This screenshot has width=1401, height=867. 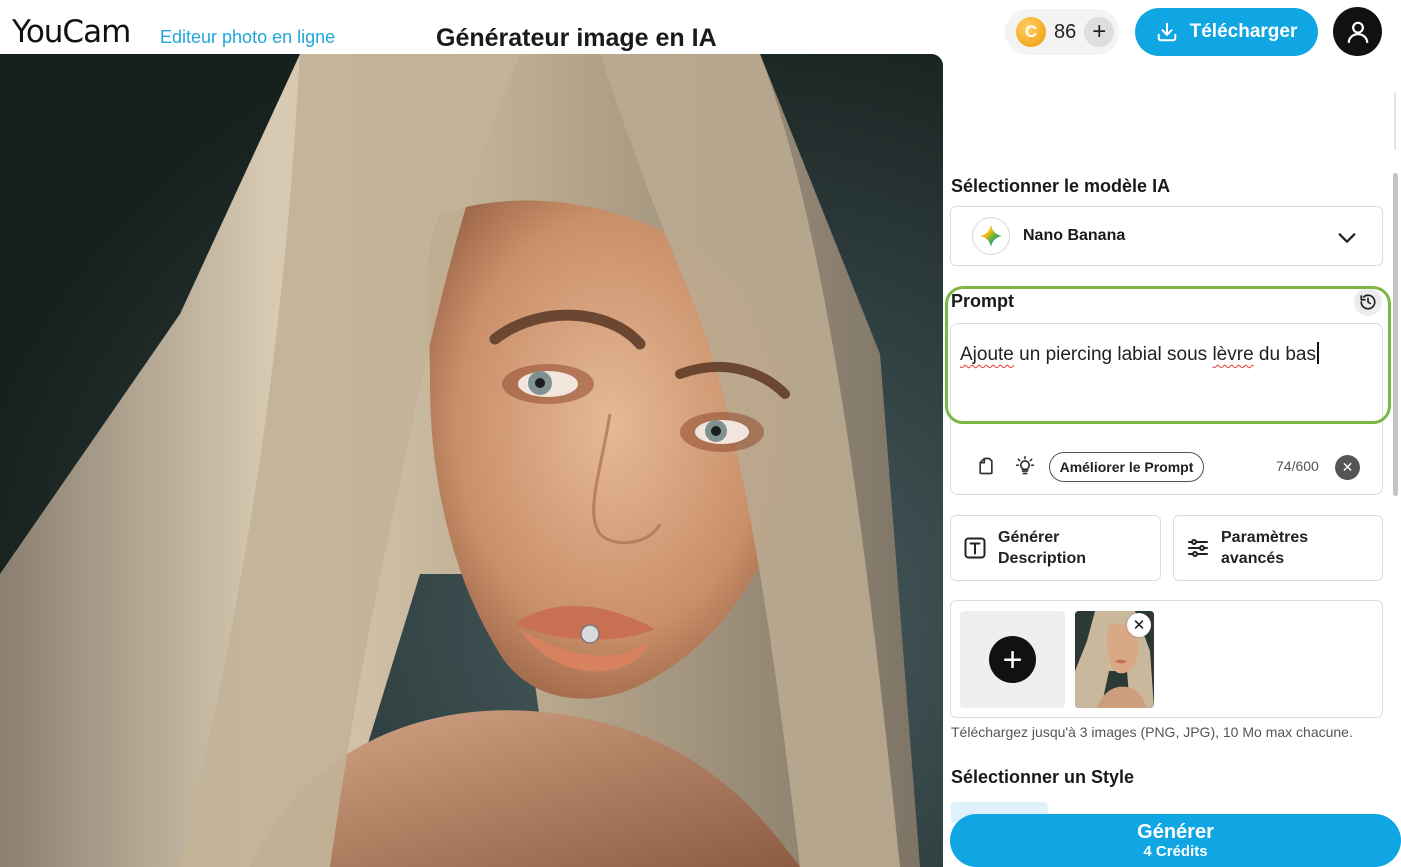 What do you see at coordinates (1031, 32) in the screenshot?
I see `coin-icon: C` at bounding box center [1031, 32].